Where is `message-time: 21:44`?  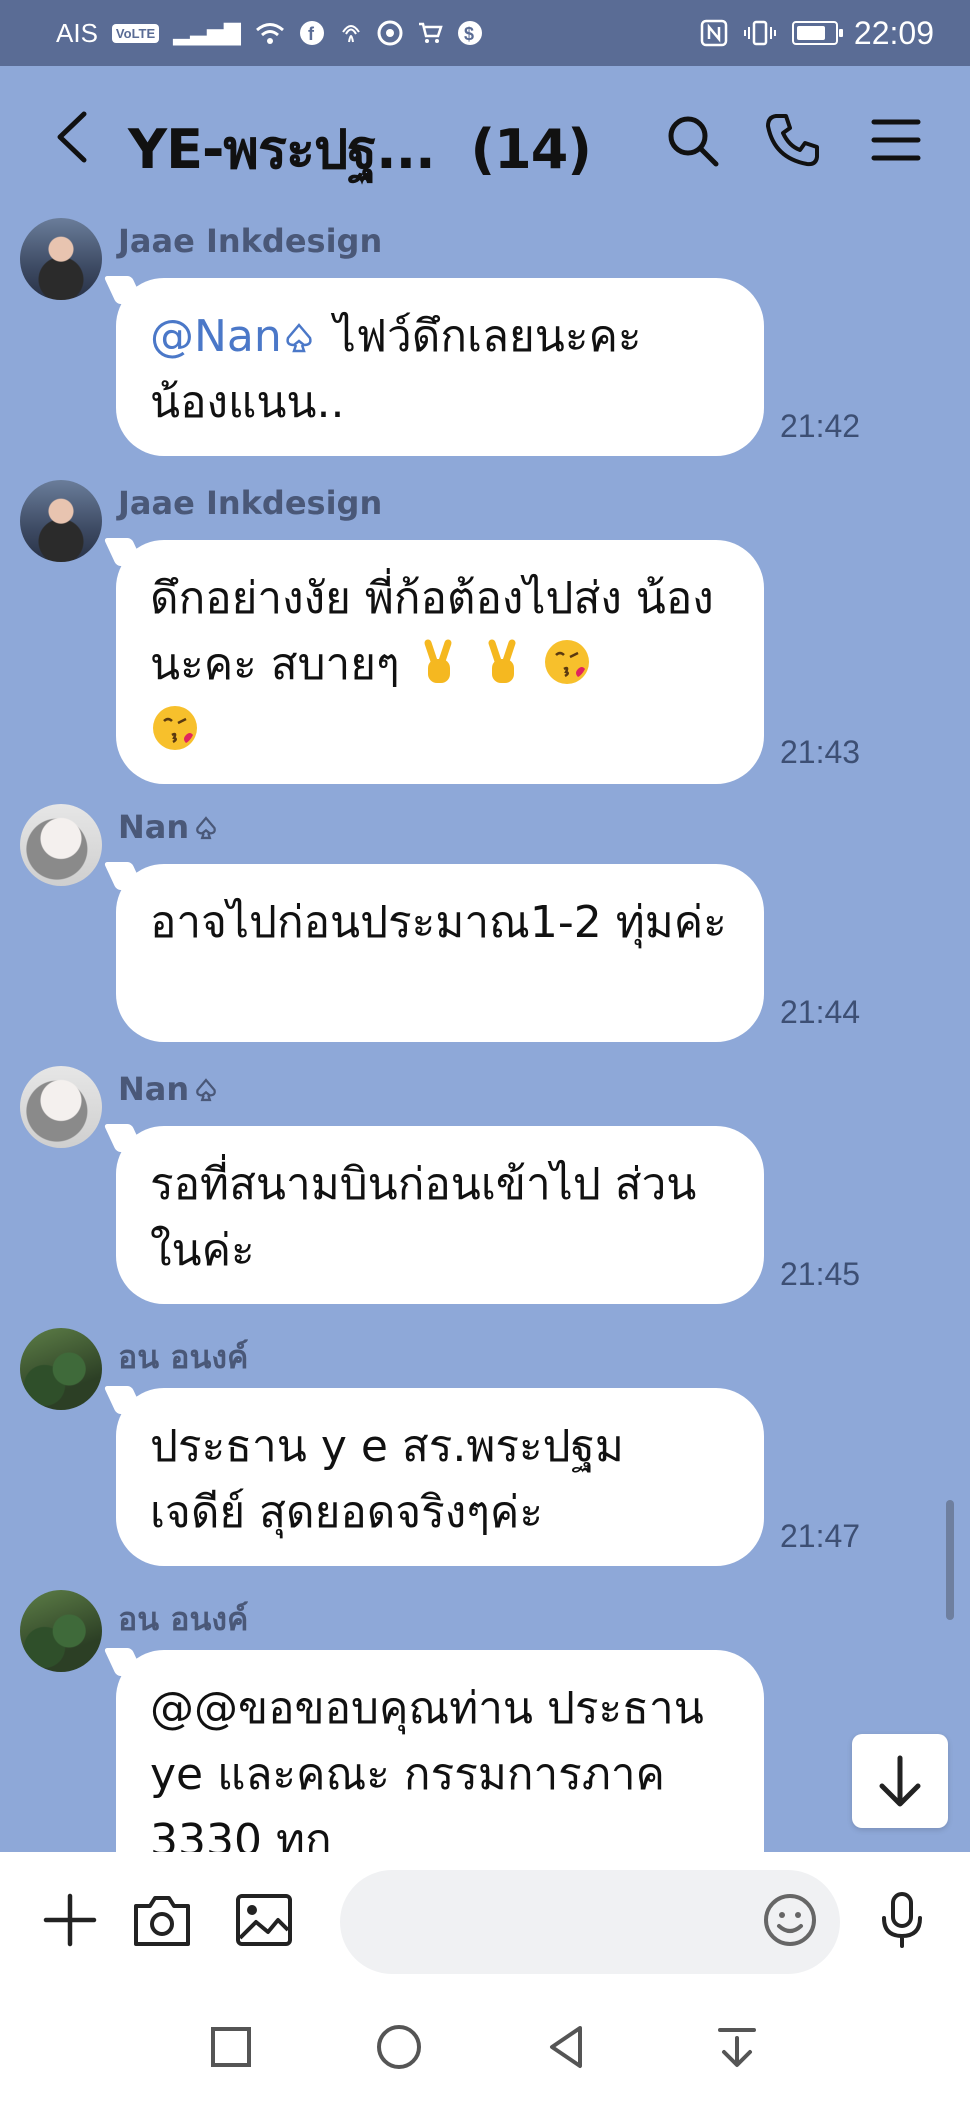
message-time: 21:44 is located at coordinates (820, 1012).